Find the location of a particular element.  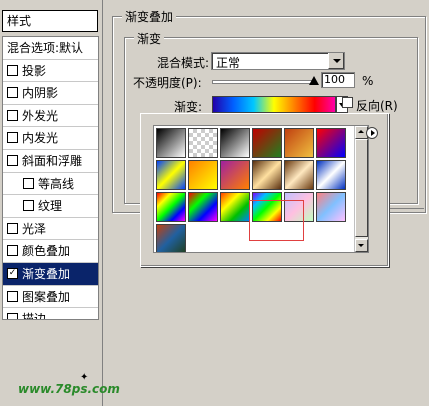

style-item: 内阴影 is located at coordinates (50, 93).